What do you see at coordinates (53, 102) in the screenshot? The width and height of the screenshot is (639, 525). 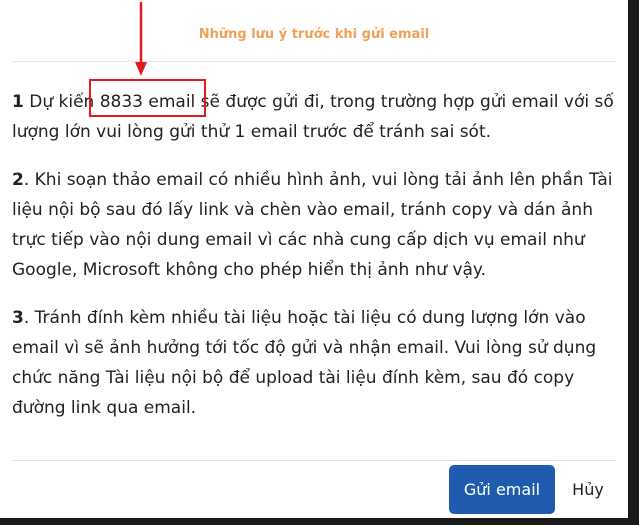 I see `paragraph-text-start: Dự kiế` at bounding box center [53, 102].